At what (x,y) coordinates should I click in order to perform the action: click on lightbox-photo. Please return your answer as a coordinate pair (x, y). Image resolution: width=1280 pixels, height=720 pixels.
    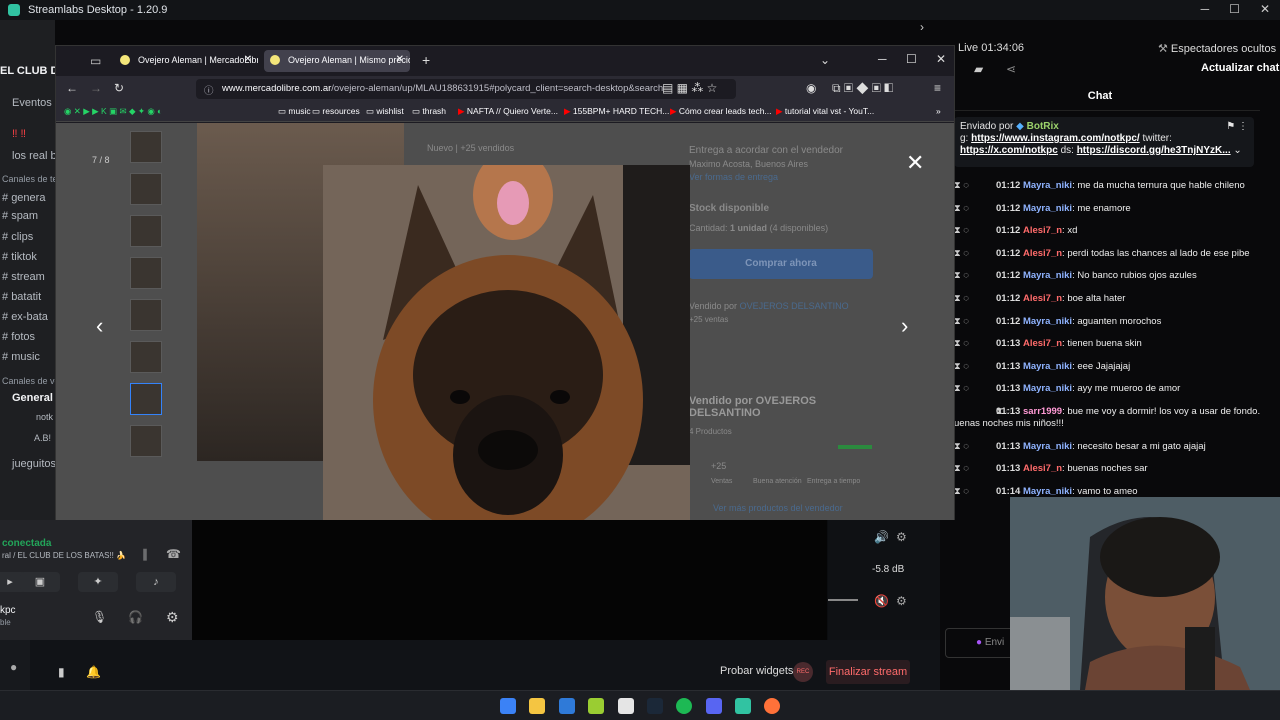
    Looking at the image, I should click on (506, 342).